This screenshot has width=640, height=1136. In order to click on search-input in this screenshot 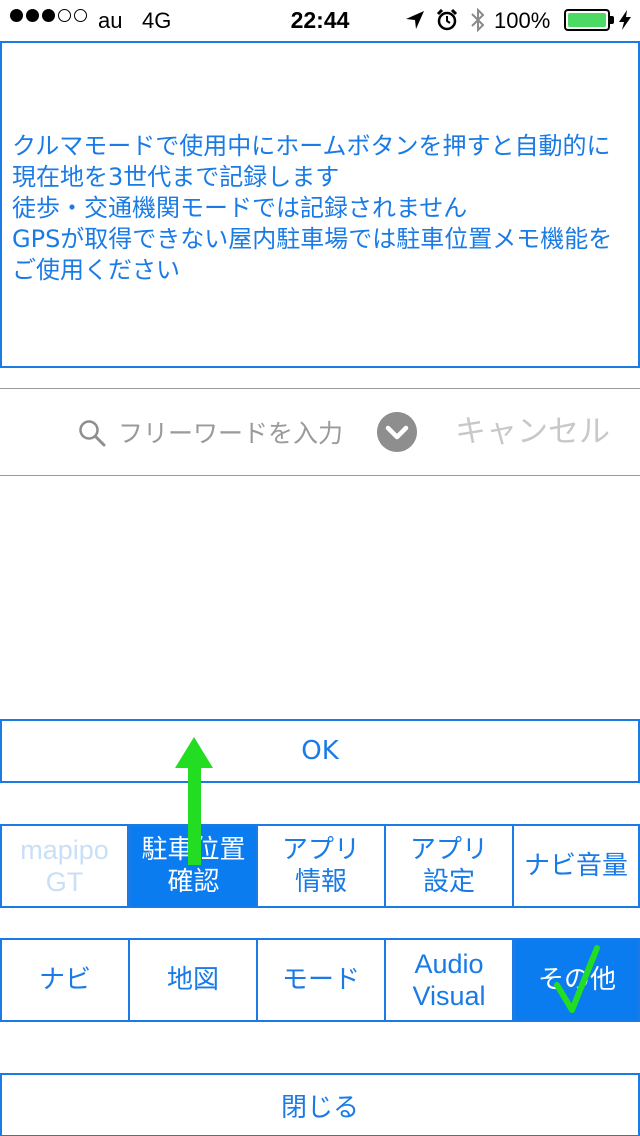, I will do `click(248, 433)`.